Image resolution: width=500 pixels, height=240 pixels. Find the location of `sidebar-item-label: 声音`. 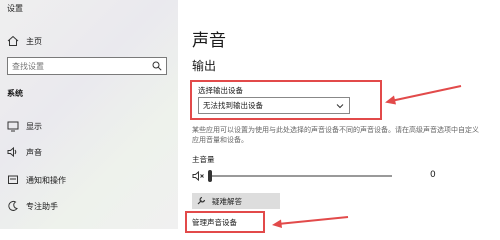

sidebar-item-label: 声音 is located at coordinates (34, 152).